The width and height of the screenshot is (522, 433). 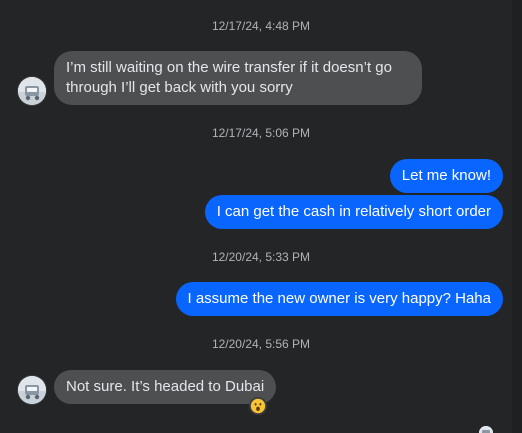 What do you see at coordinates (261, 257) in the screenshot?
I see `timestamp: 12/20/24, 5:33 PM` at bounding box center [261, 257].